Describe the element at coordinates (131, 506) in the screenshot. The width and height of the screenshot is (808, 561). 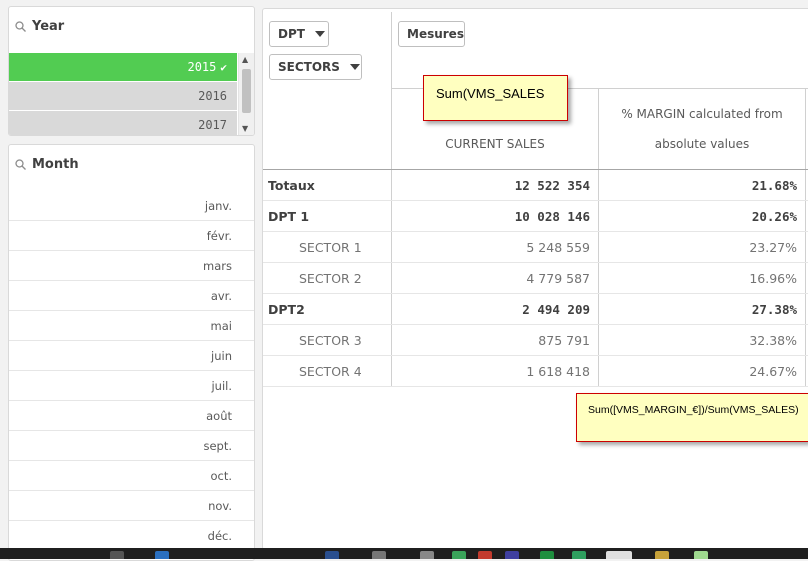
I see `month-item: nov.` at that location.